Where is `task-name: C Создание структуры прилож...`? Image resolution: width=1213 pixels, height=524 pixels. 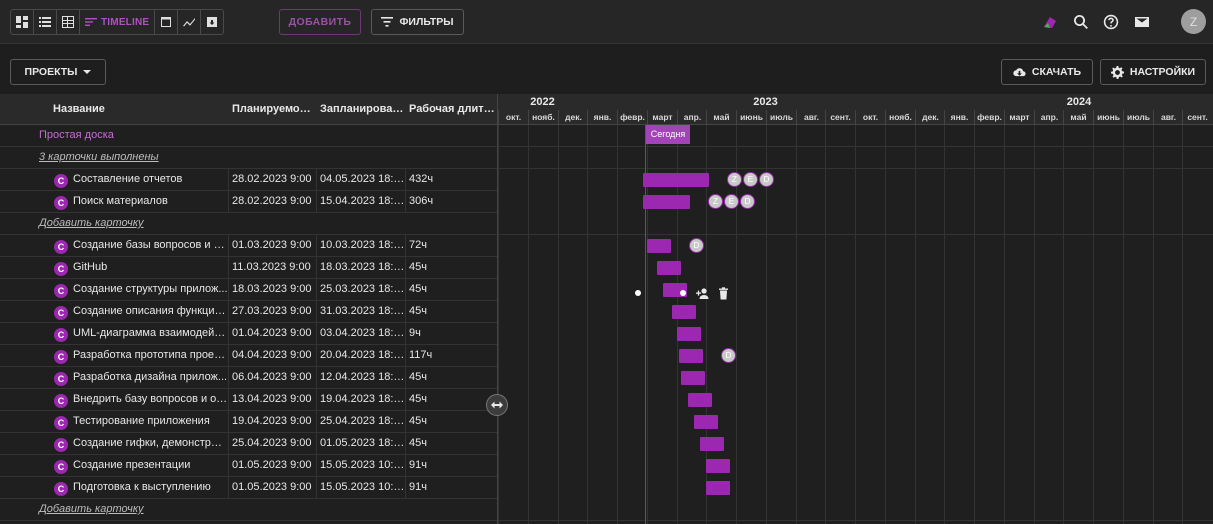 task-name: C Создание структуры прилож... is located at coordinates (139, 289).